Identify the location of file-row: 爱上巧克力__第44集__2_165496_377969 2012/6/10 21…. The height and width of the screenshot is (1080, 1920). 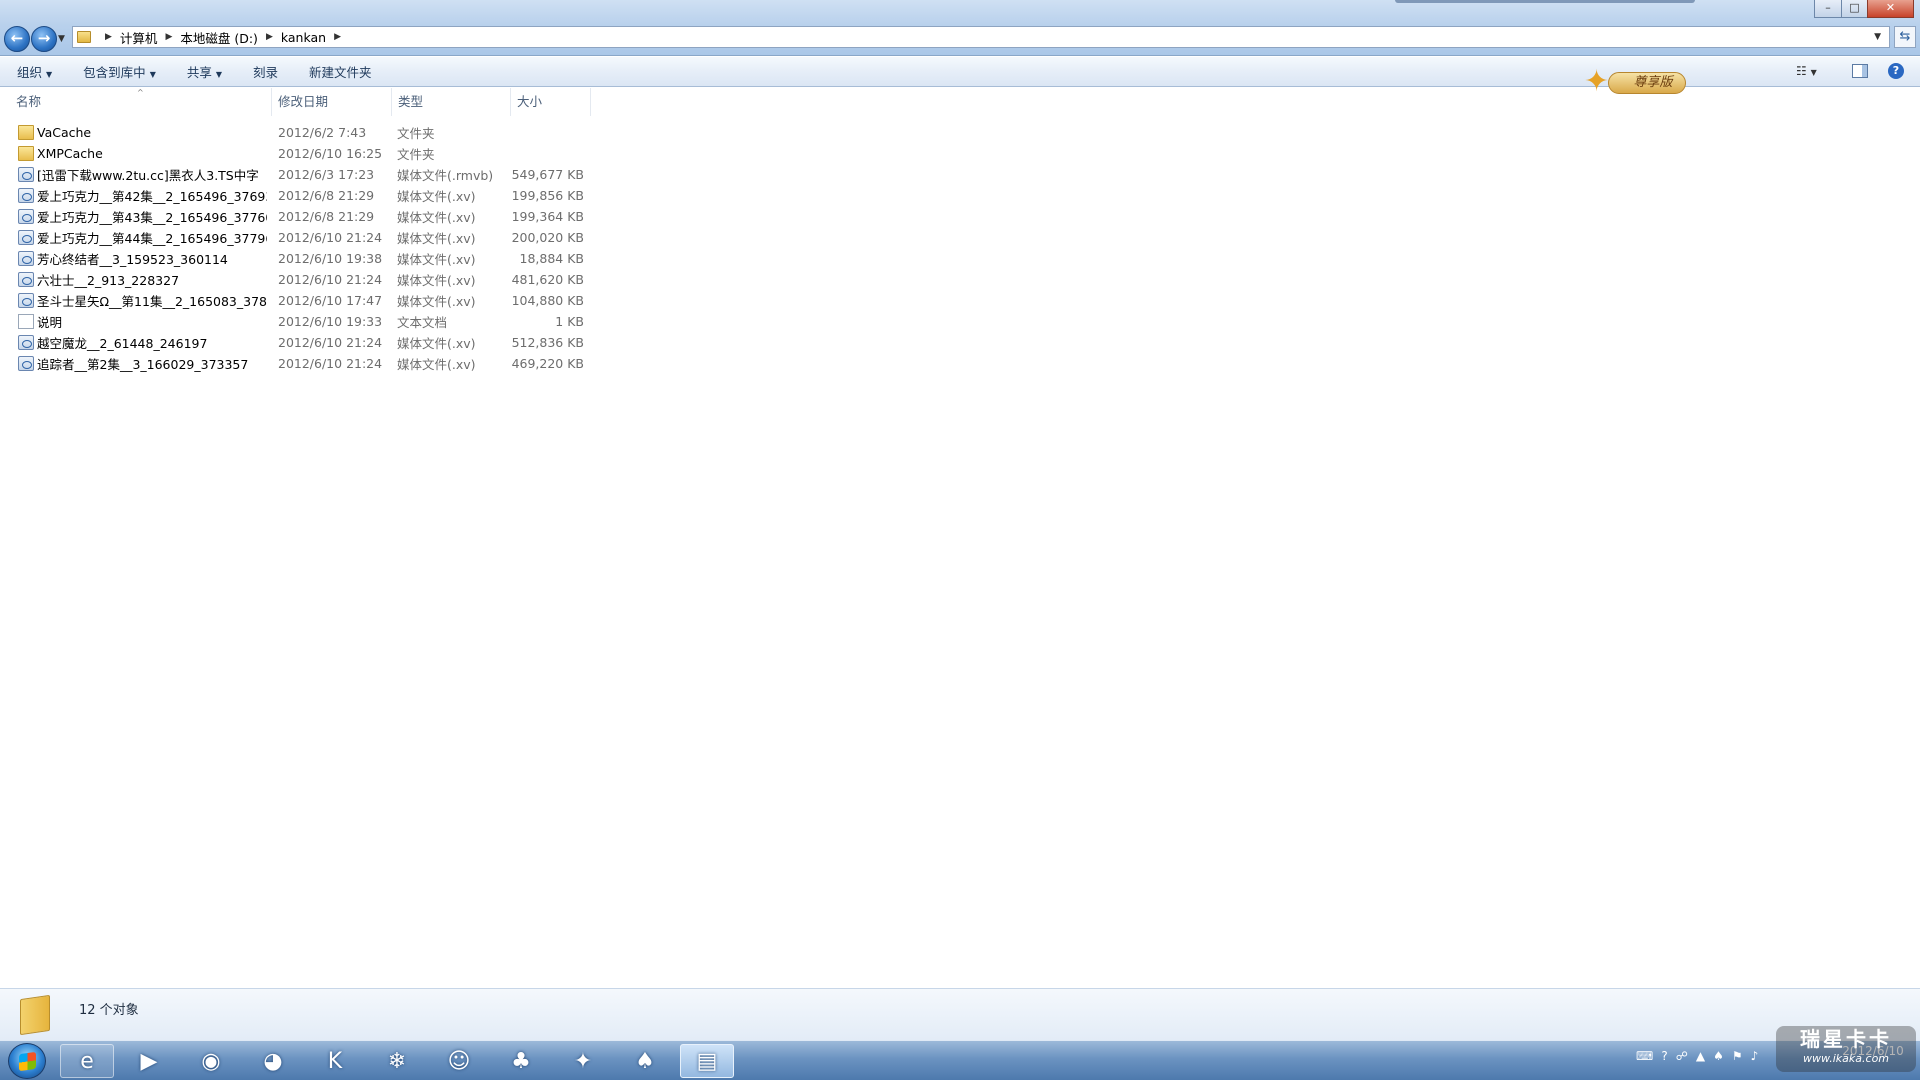
(300, 237).